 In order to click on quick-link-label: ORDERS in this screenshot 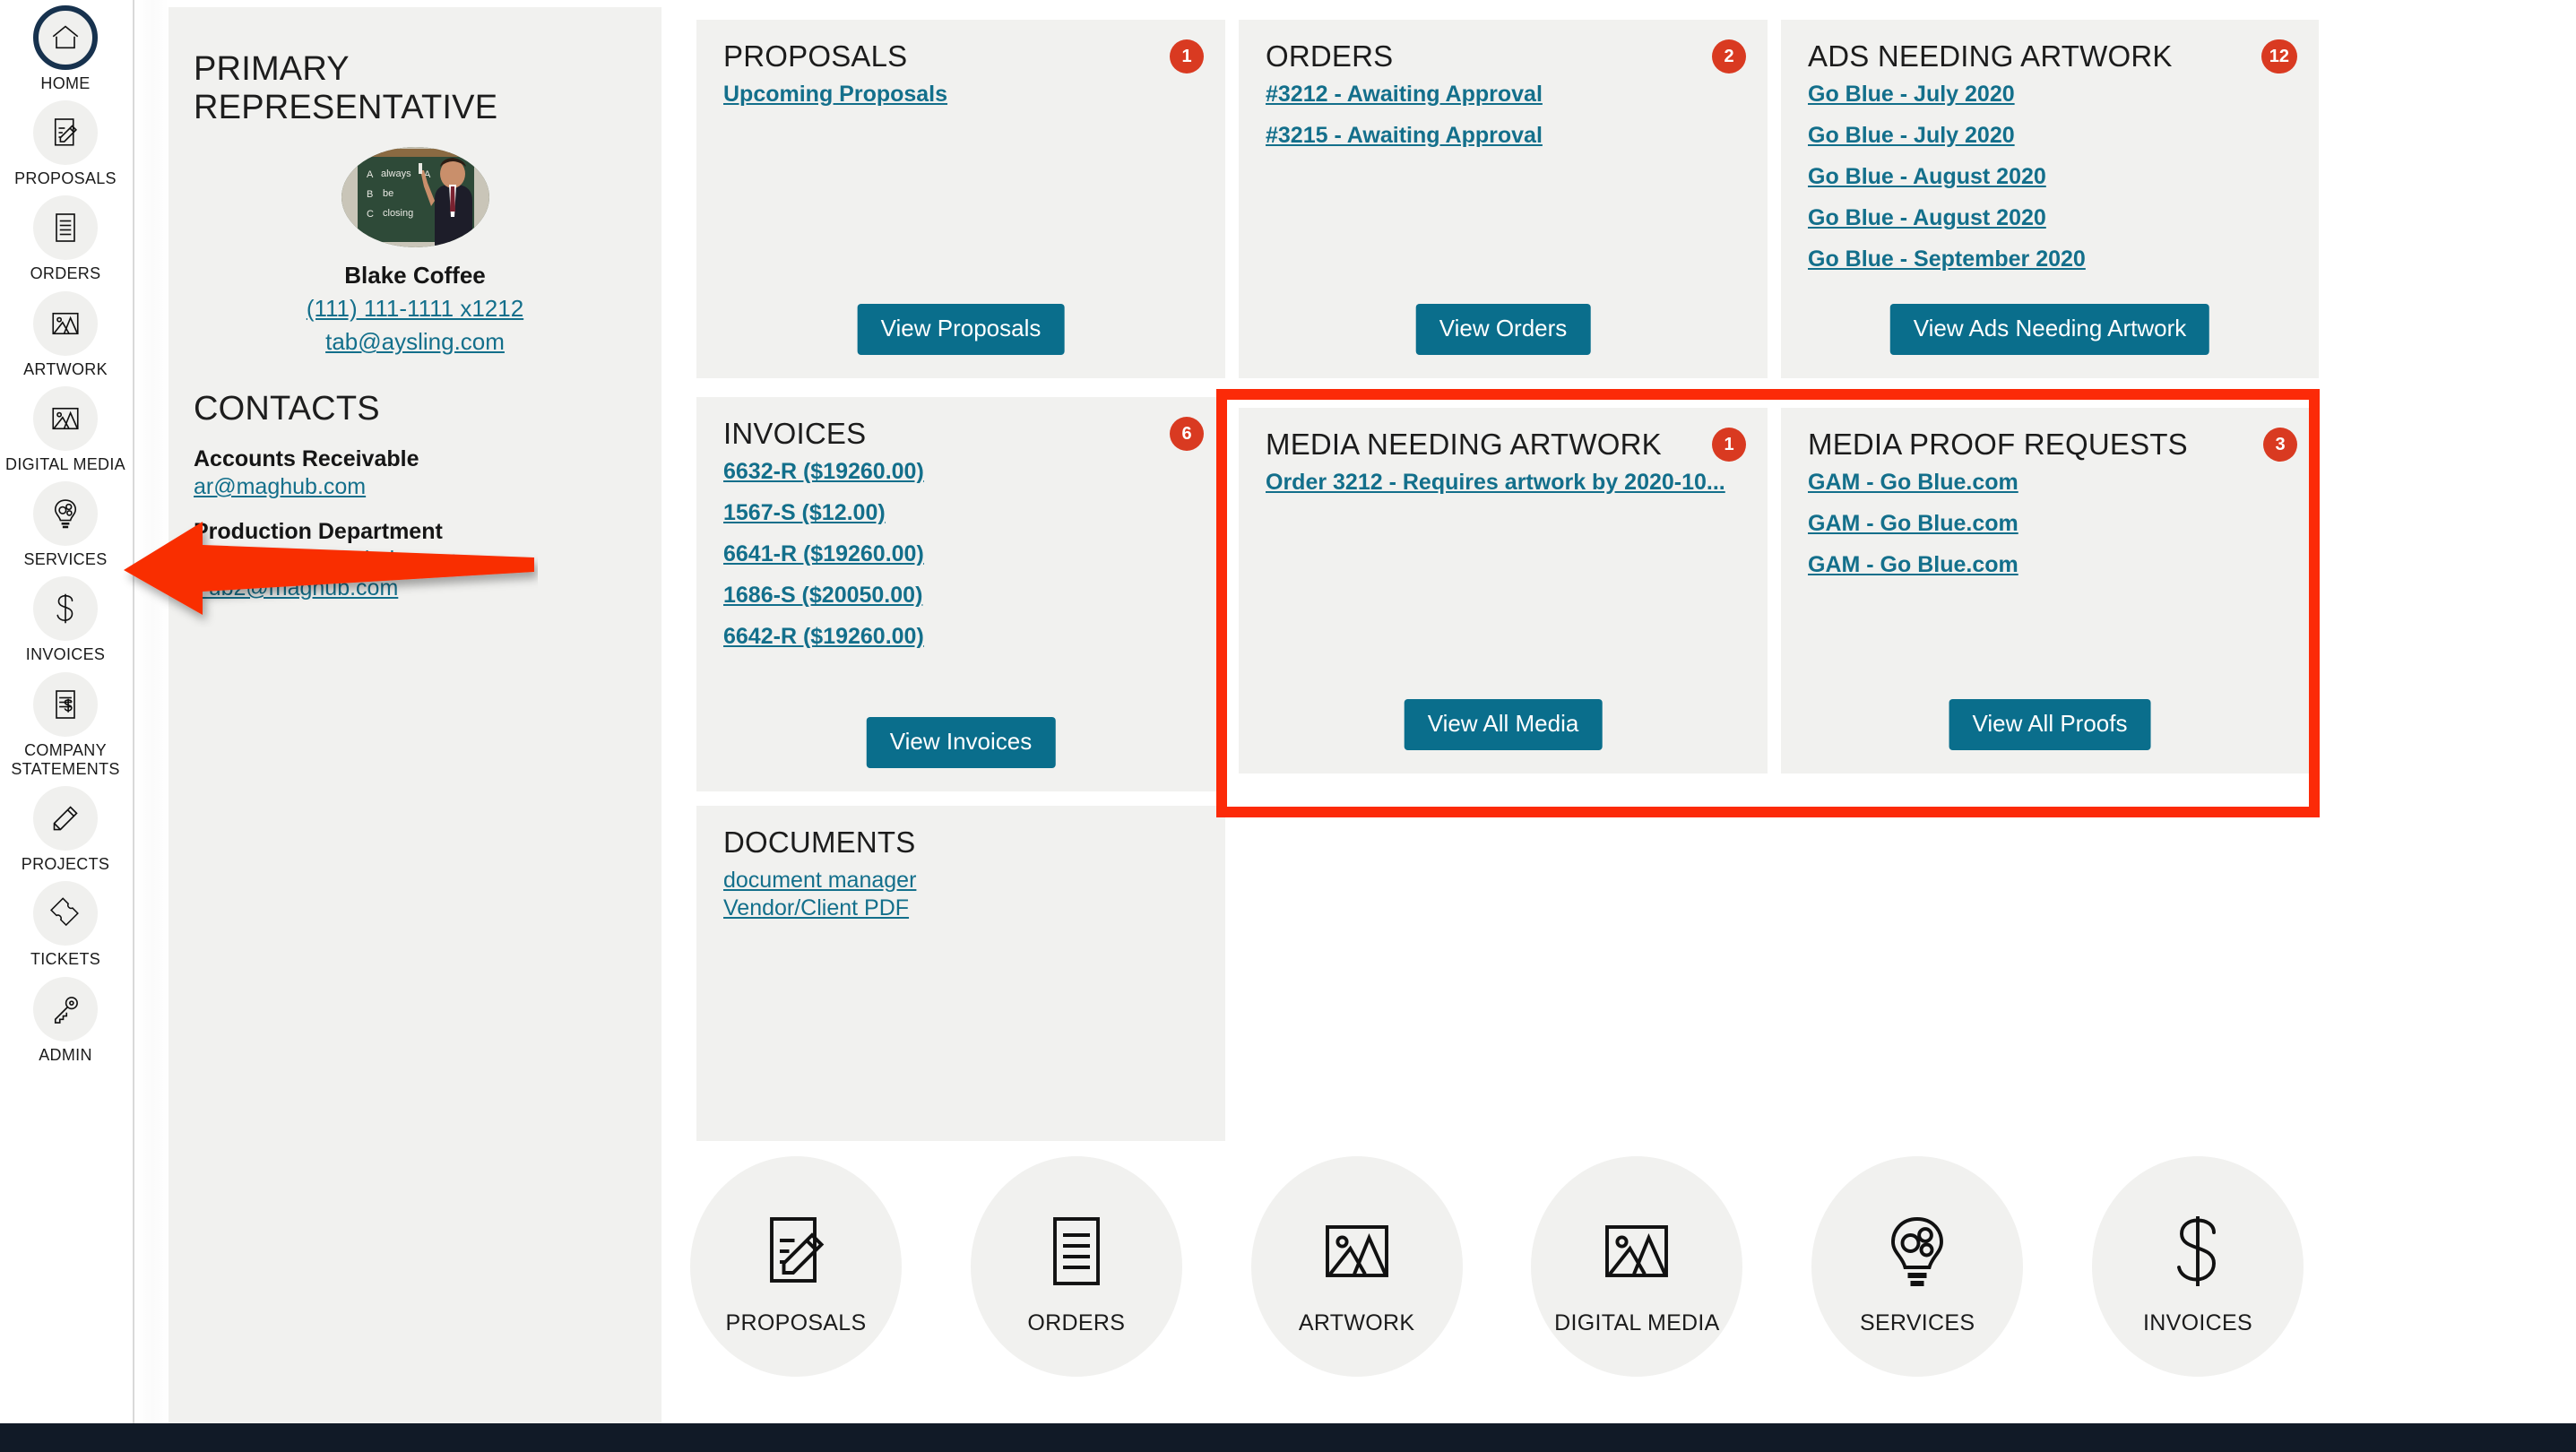, I will do `click(1076, 1322)`.